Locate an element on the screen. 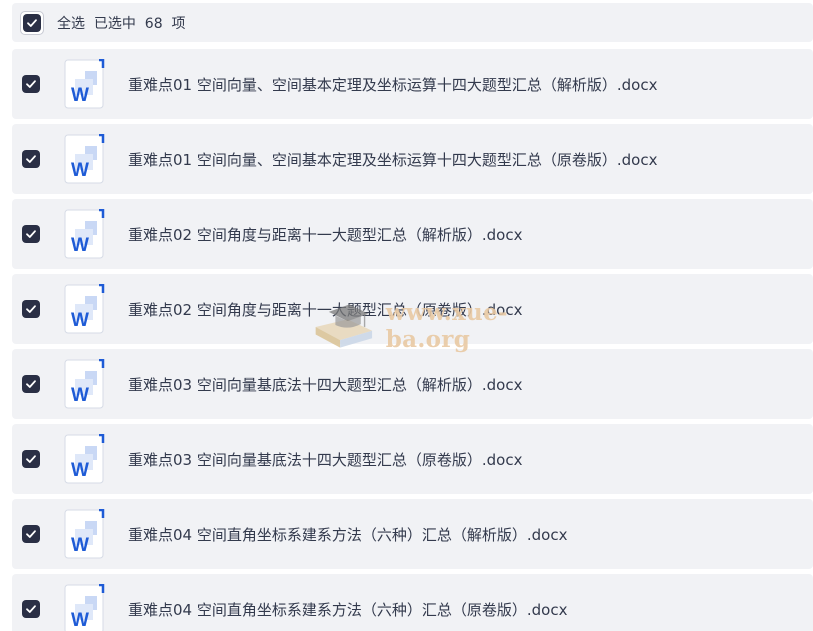 The height and width of the screenshot is (631, 813). file-name: 重难点01 空间向量、空间基本定理及坐标运算十四大题型汇总（解析版）.docx is located at coordinates (393, 84).